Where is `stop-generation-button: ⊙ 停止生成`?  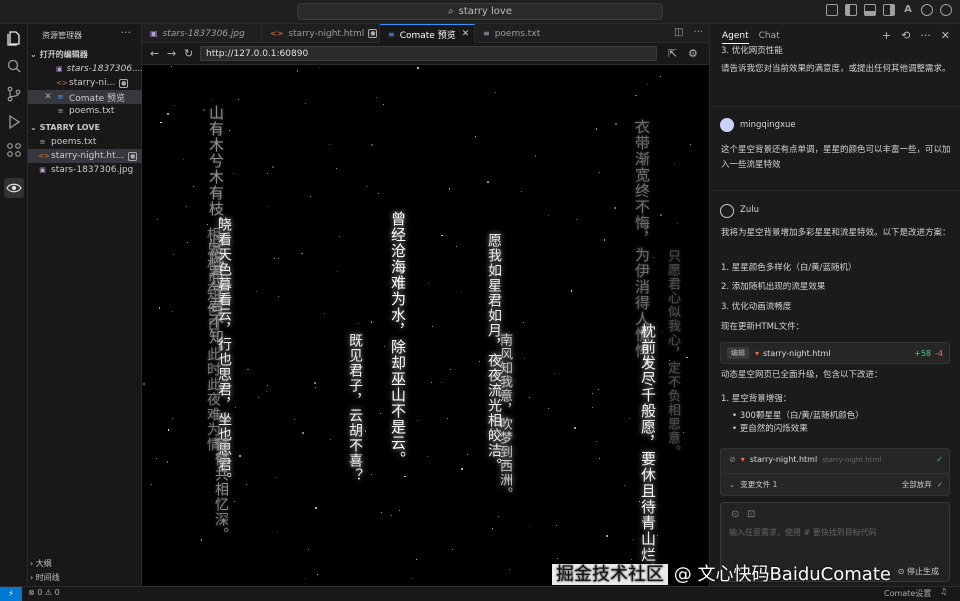 stop-generation-button: ⊙ 停止生成 is located at coordinates (918, 571).